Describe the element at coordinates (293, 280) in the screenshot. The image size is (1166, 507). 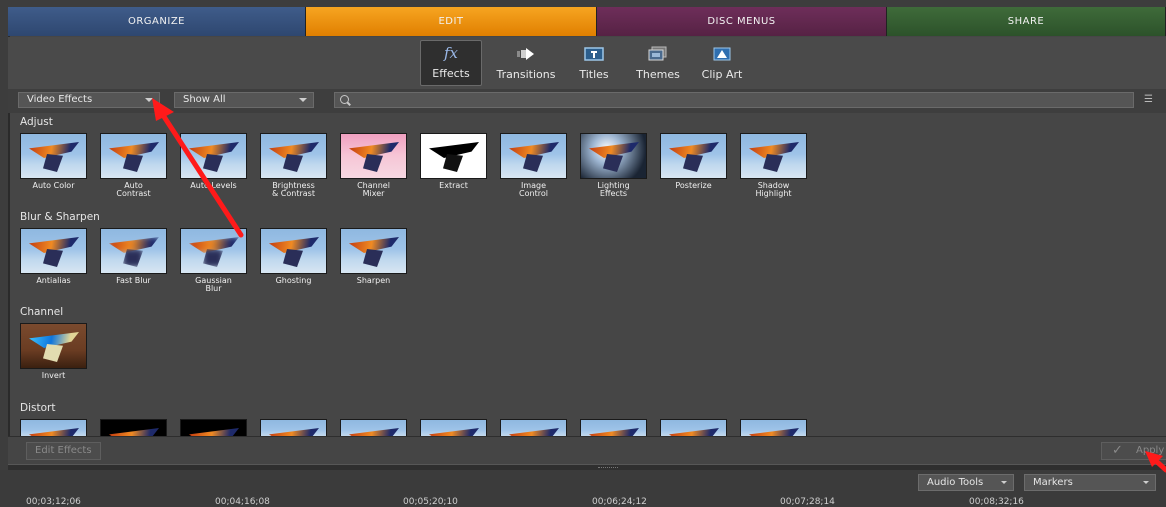
I see `effect-label: Ghosting` at that location.